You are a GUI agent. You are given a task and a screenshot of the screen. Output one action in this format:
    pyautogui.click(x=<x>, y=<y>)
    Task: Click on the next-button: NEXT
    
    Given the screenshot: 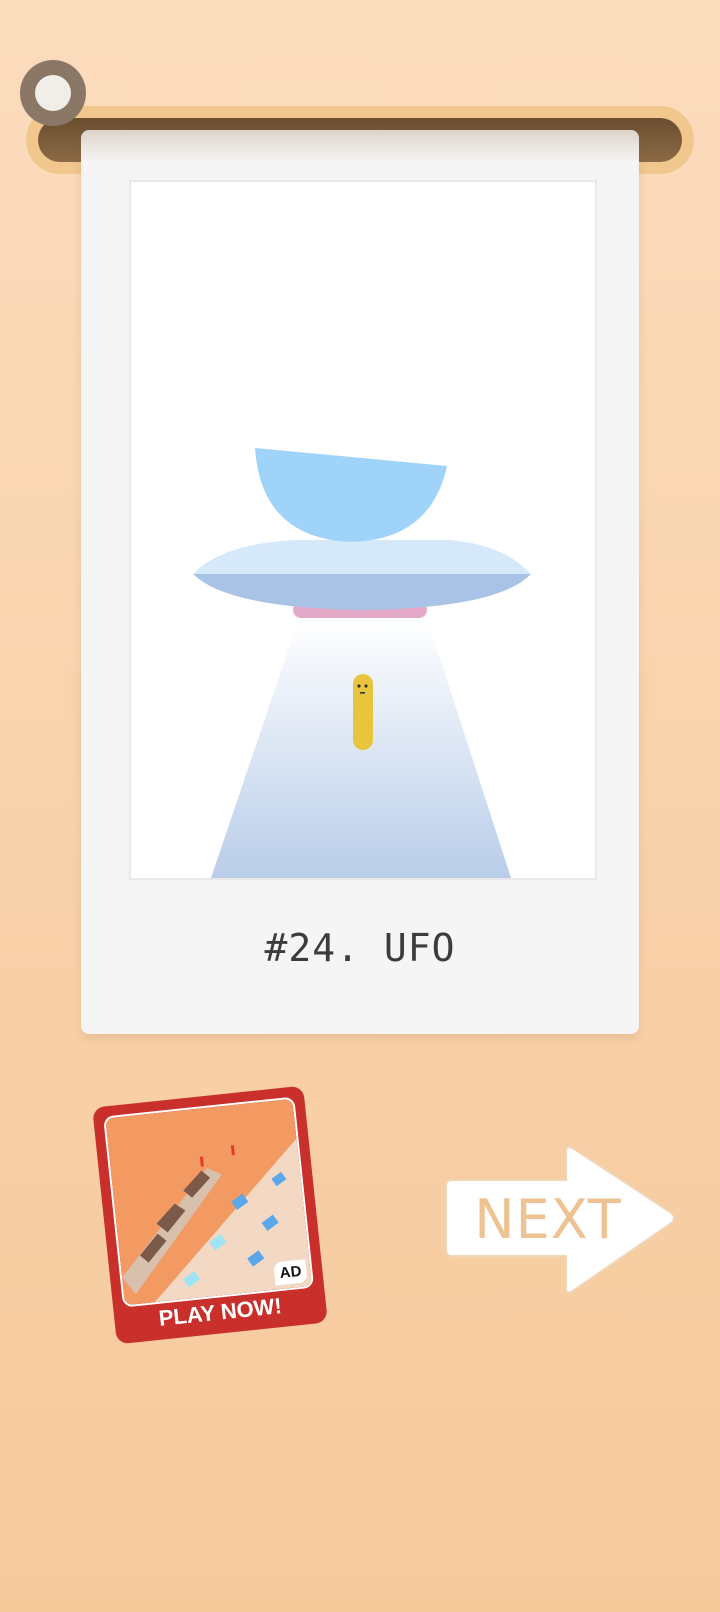 What is the action you would take?
    pyautogui.click(x=561, y=1220)
    